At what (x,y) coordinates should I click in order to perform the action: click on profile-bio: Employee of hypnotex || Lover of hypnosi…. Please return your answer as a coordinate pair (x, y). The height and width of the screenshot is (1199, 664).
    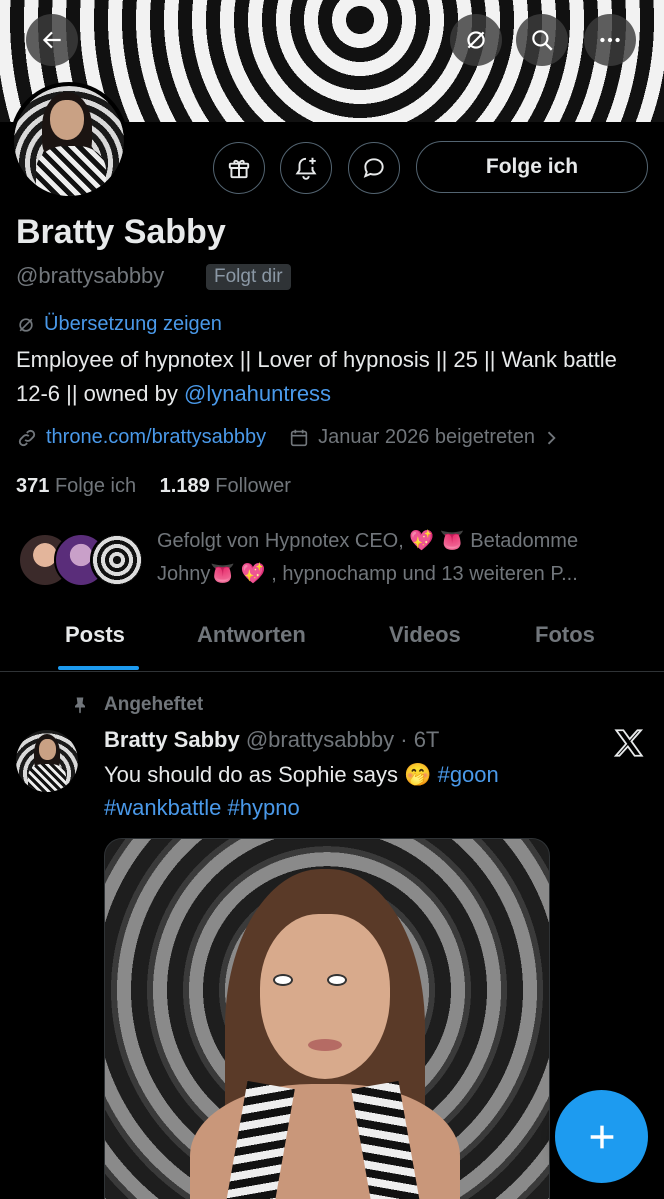
    Looking at the image, I should click on (331, 377).